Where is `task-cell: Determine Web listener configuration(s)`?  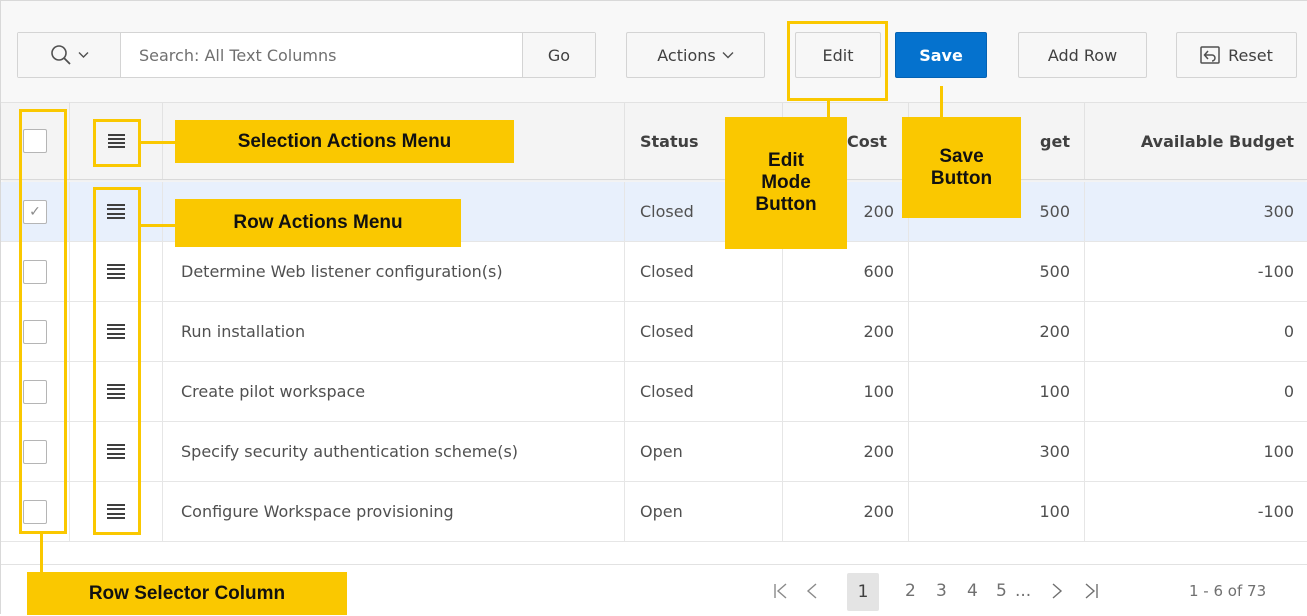 task-cell: Determine Web listener configuration(s) is located at coordinates (394, 271).